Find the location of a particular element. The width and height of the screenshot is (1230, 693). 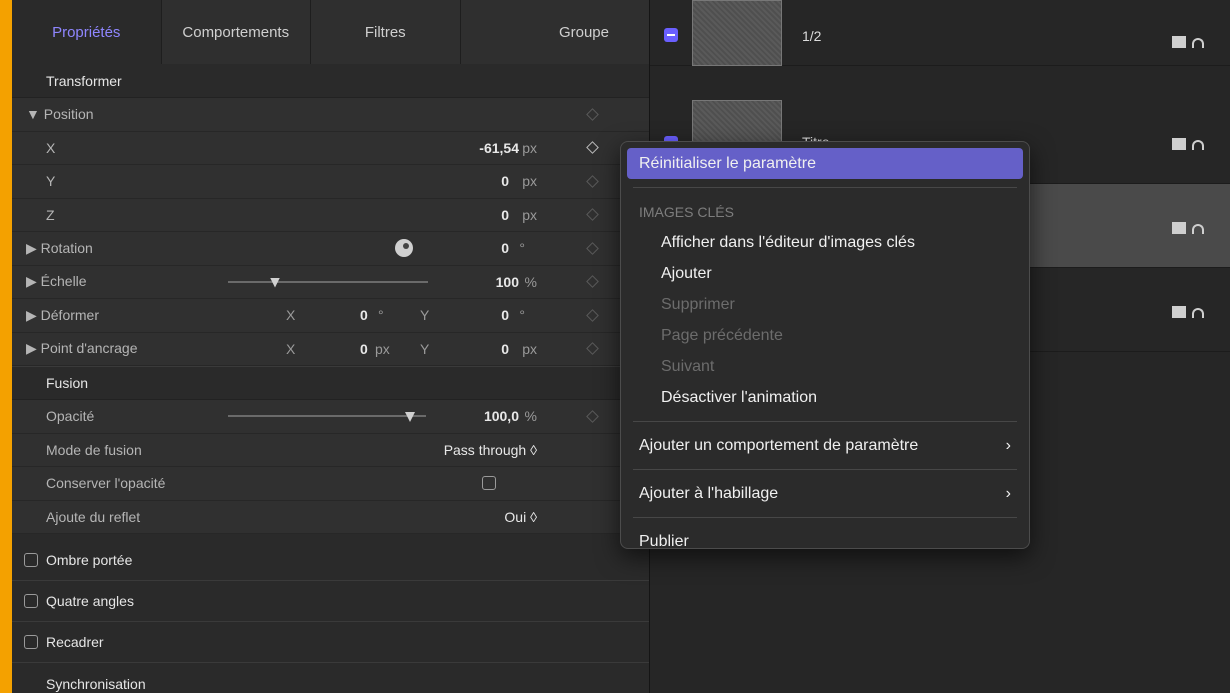

anchor-label: ▶ Point d'ancrage is located at coordinates (82, 348).